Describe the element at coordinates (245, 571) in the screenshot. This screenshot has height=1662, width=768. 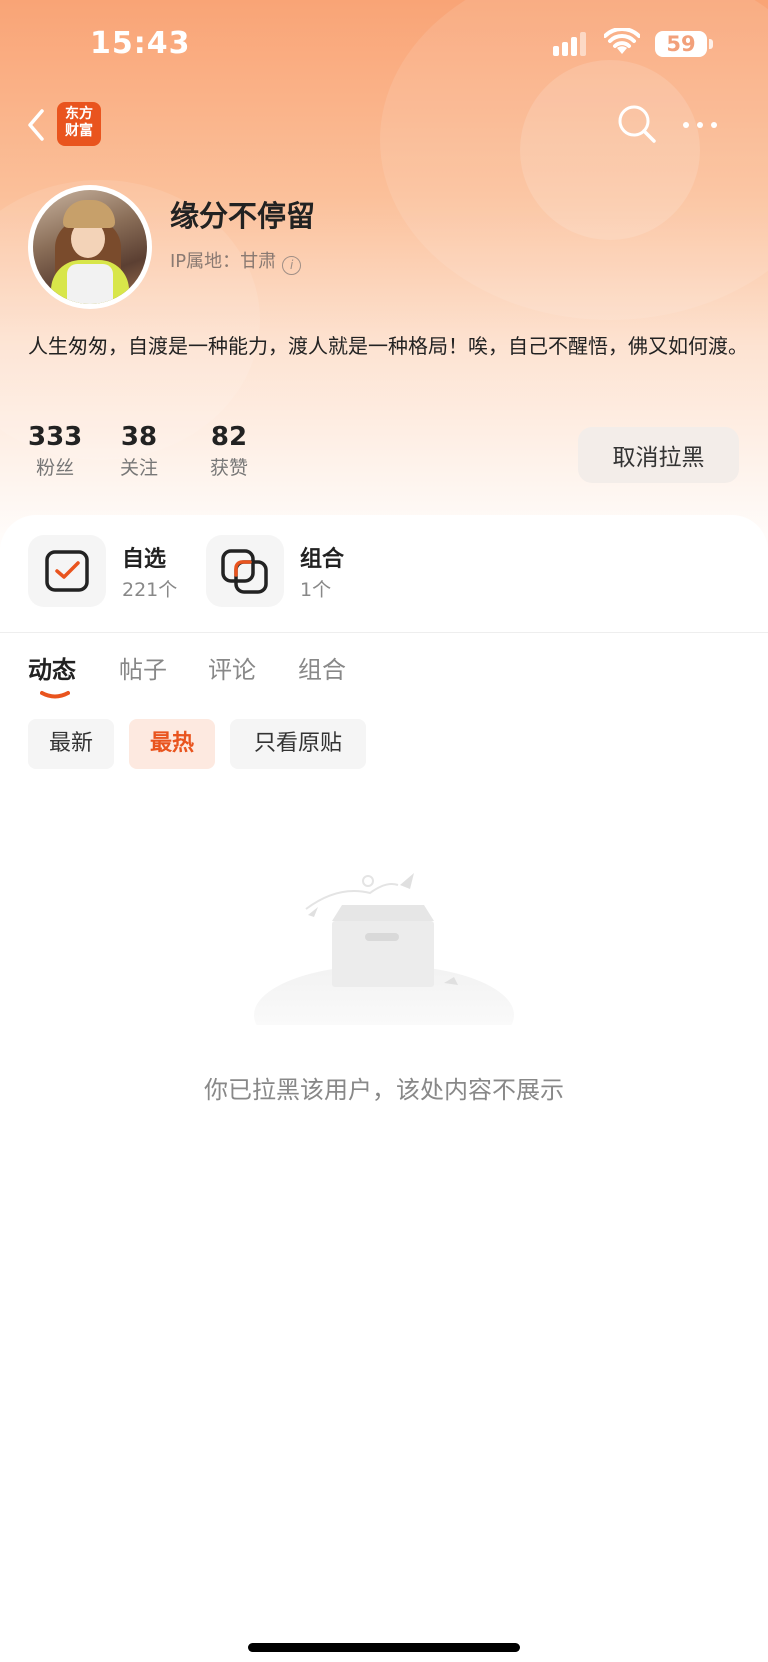
I see `portfolio-icon` at that location.